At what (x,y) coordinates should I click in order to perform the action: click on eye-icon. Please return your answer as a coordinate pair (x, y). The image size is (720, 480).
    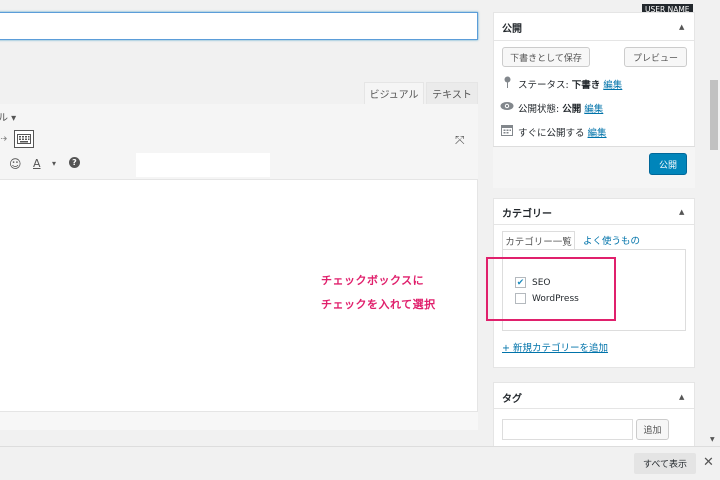
    Looking at the image, I should click on (507, 107).